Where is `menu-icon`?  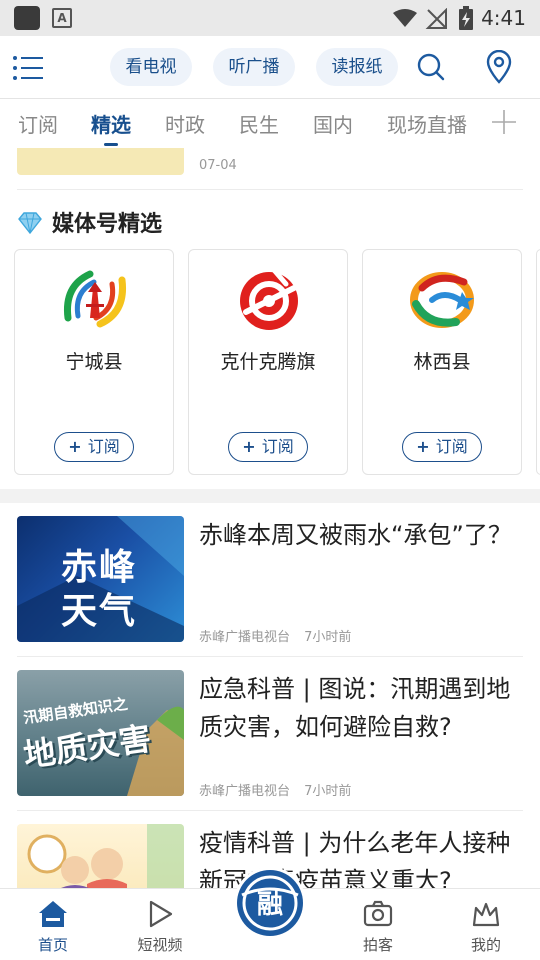 menu-icon is located at coordinates (28, 68).